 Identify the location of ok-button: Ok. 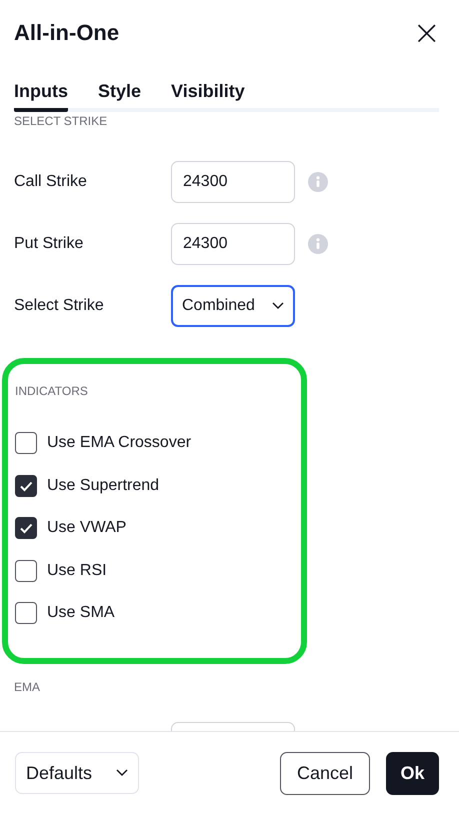
(412, 773).